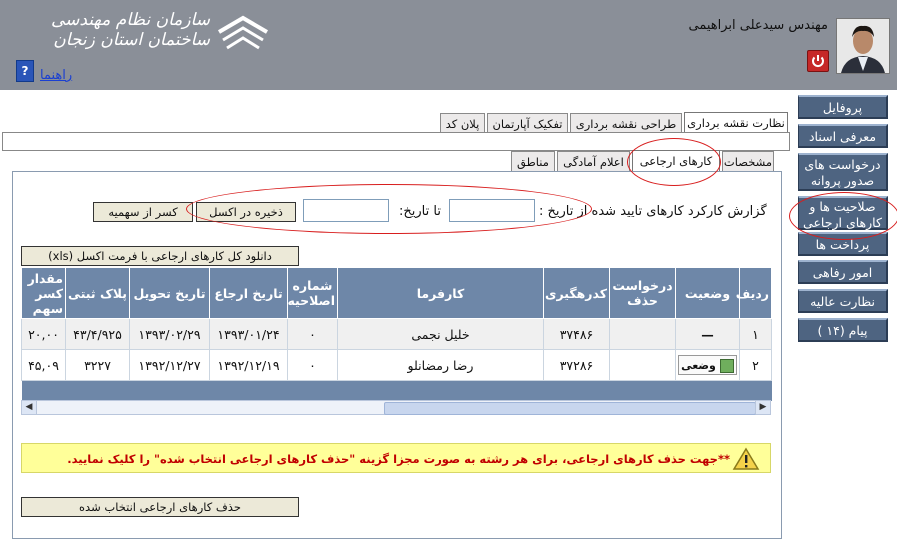 The height and width of the screenshot is (541, 897). What do you see at coordinates (56, 75) in the screenshot?
I see `help-link: راهنما` at bounding box center [56, 75].